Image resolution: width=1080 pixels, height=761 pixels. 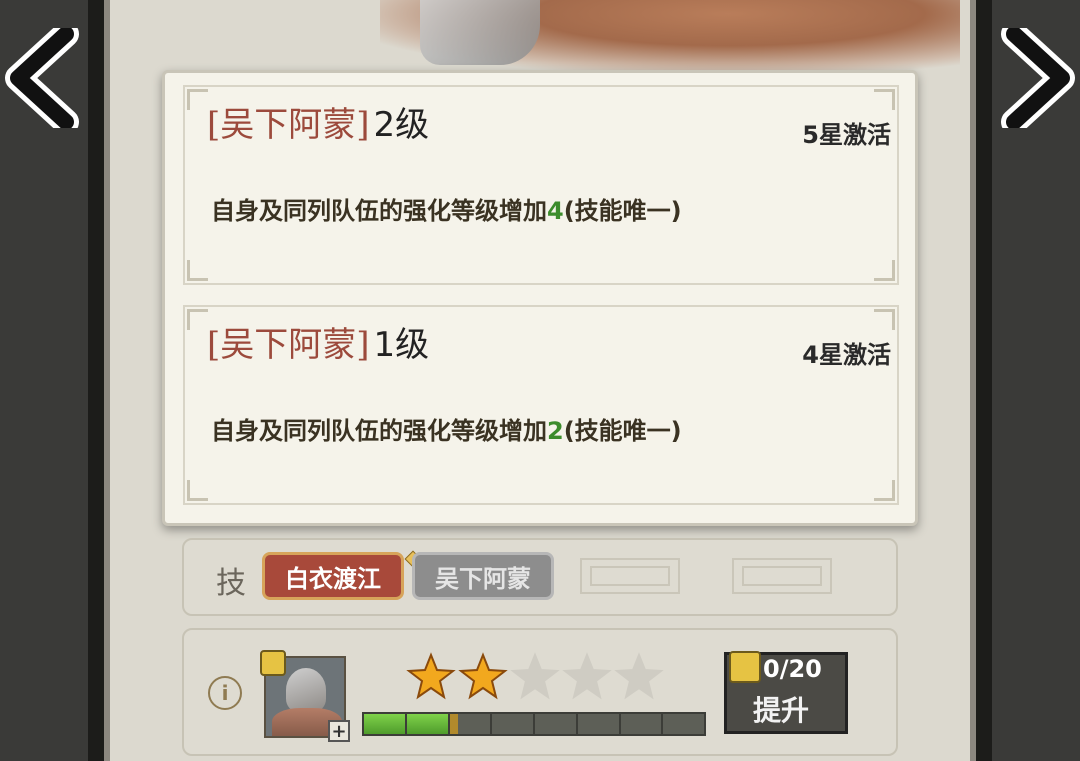 I want to click on next-hero-arrow-icon, so click(x=1036, y=78).